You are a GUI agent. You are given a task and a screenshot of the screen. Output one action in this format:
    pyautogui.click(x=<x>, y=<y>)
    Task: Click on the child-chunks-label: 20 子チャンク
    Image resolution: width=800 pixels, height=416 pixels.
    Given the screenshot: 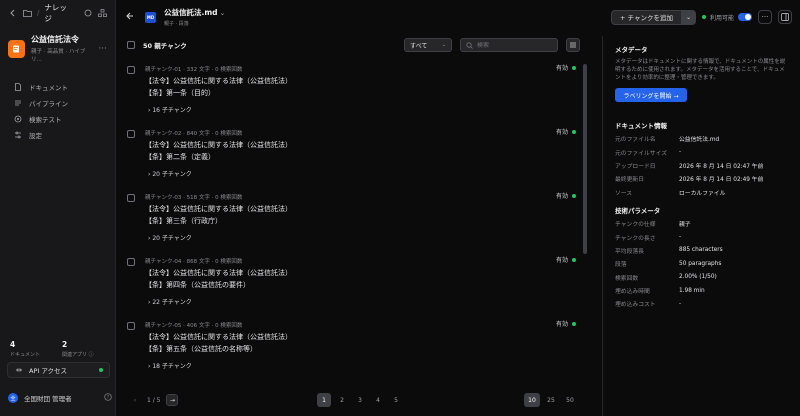 What is the action you would take?
    pyautogui.click(x=172, y=174)
    